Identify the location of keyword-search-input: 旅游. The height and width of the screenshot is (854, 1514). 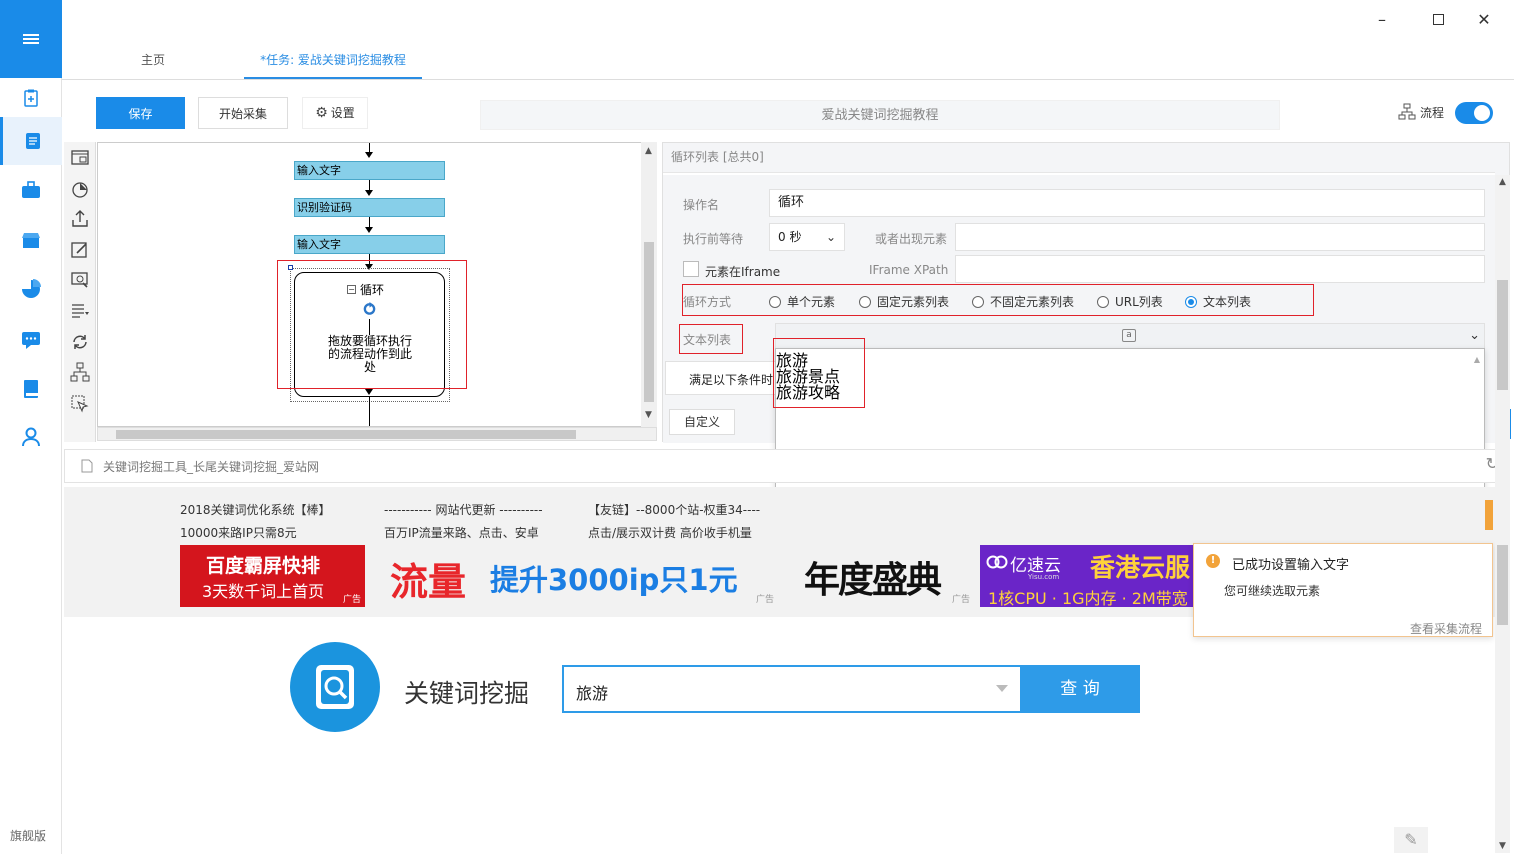
(792, 689).